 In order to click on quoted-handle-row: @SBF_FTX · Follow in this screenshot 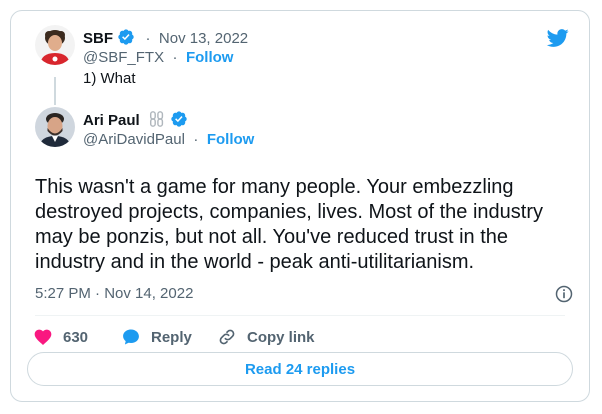, I will do `click(158, 58)`.